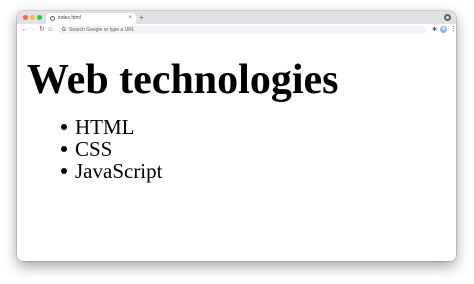  What do you see at coordinates (434, 30) in the screenshot?
I see `extensions-icon: ✱` at bounding box center [434, 30].